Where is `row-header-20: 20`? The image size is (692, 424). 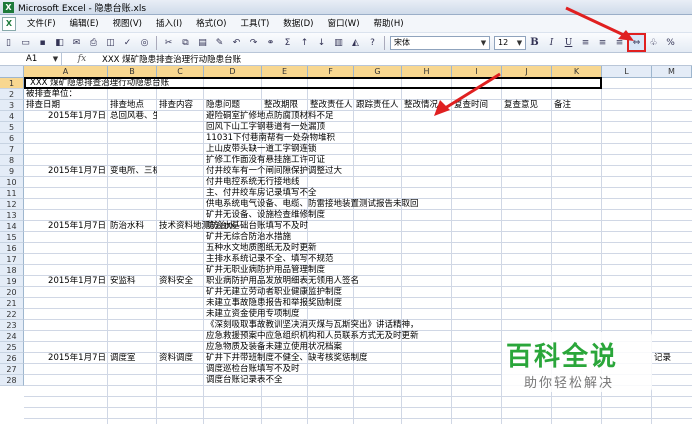
row-header-20: 20 is located at coordinates (12, 292).